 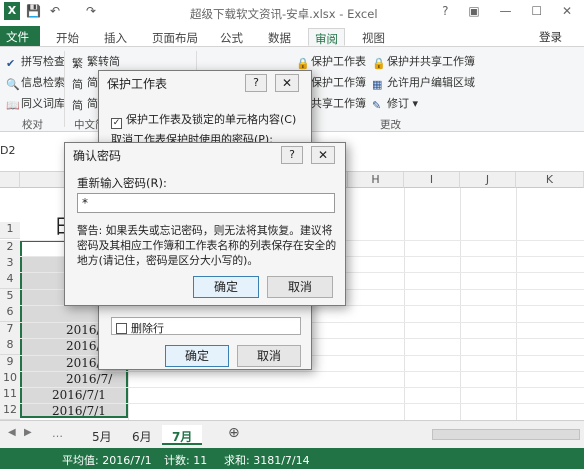 What do you see at coordinates (121, 328) in the screenshot?
I see `checkbox` at bounding box center [121, 328].